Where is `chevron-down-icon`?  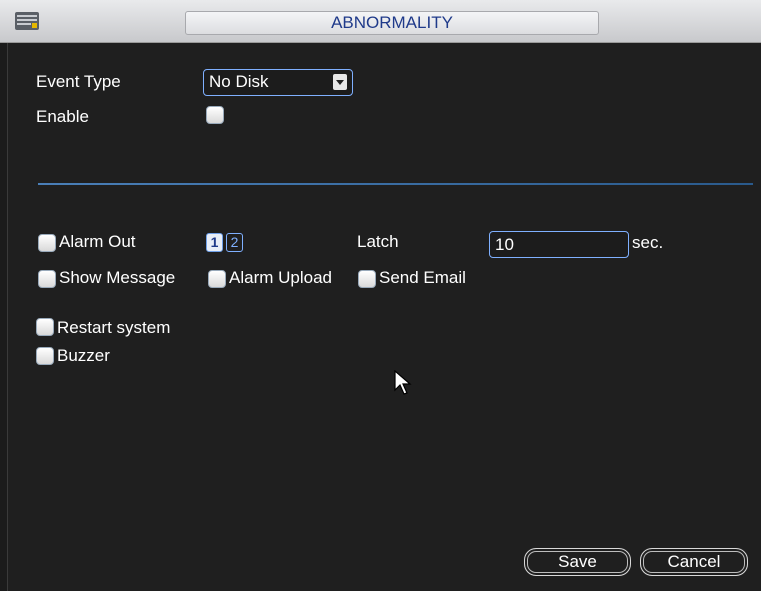 chevron-down-icon is located at coordinates (340, 82).